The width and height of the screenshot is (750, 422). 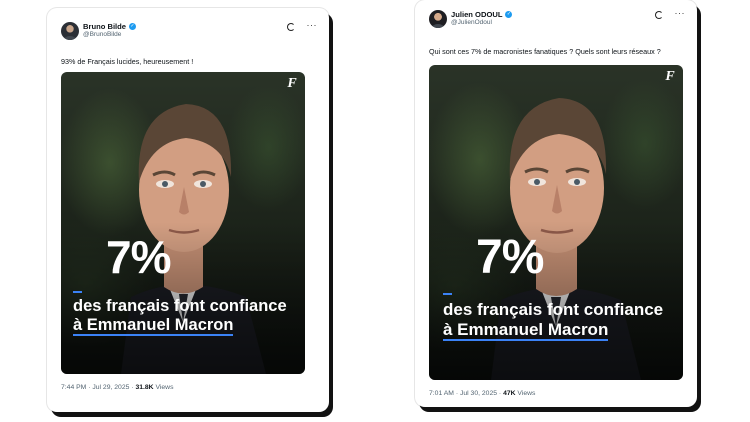 I want to click on author-handle: @JulienOdoul, so click(x=471, y=22).